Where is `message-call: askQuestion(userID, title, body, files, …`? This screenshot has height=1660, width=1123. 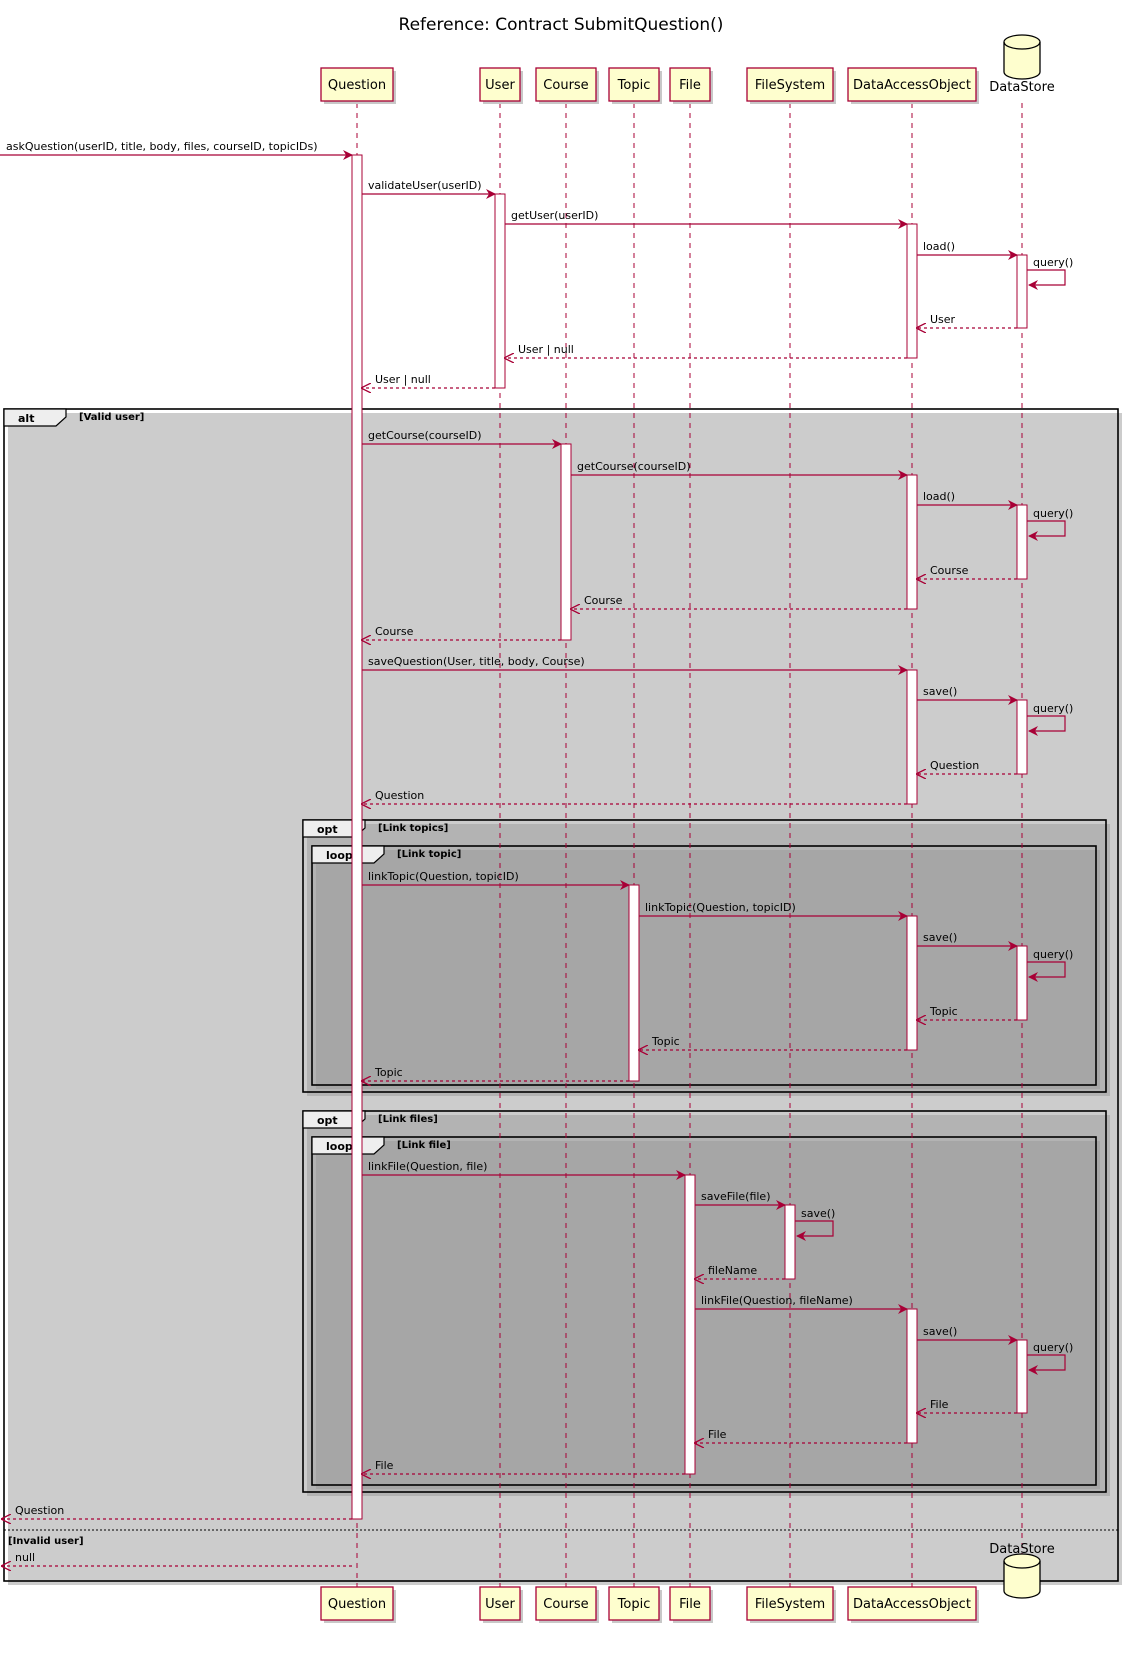
message-call: askQuestion(userID, title, body, files, … is located at coordinates (176, 150).